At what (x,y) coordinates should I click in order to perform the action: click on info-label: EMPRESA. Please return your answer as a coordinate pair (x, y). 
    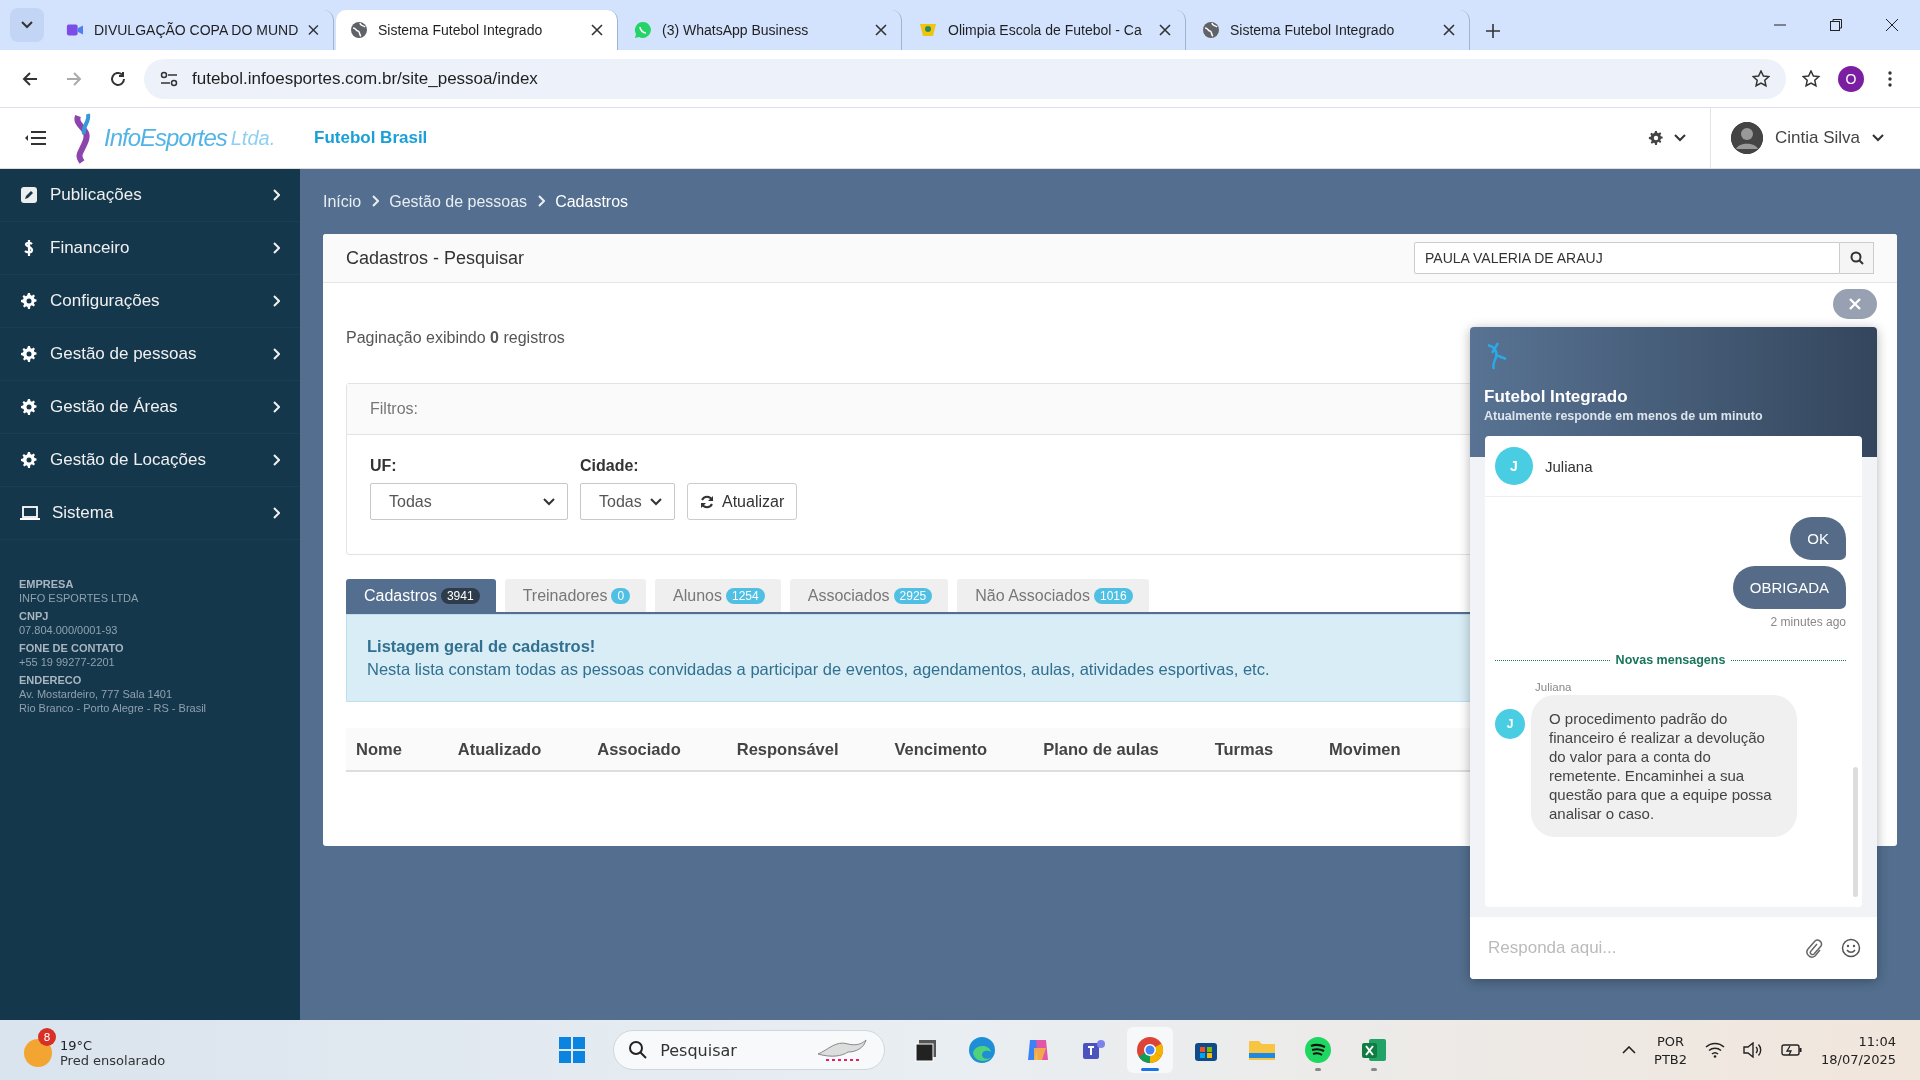
    Looking at the image, I should click on (47, 584).